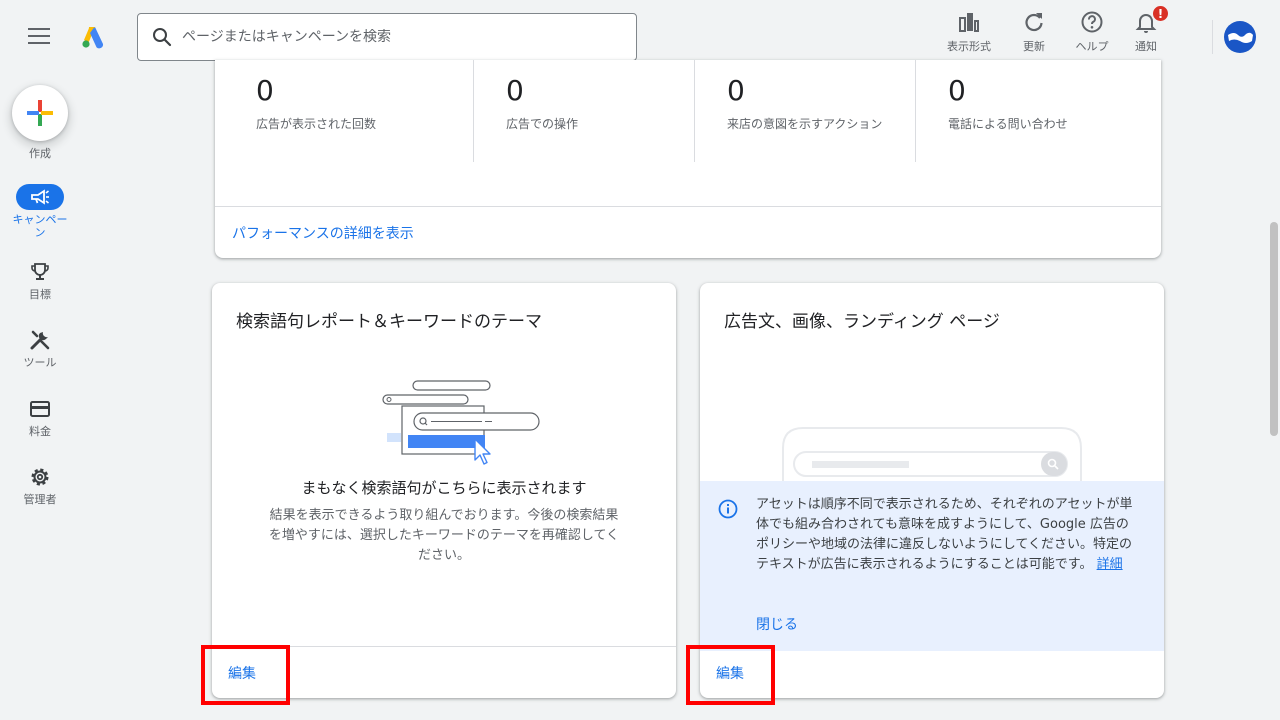 The width and height of the screenshot is (1280, 720). What do you see at coordinates (1092, 46) in the screenshot?
I see `help-label: ヘルプ` at bounding box center [1092, 46].